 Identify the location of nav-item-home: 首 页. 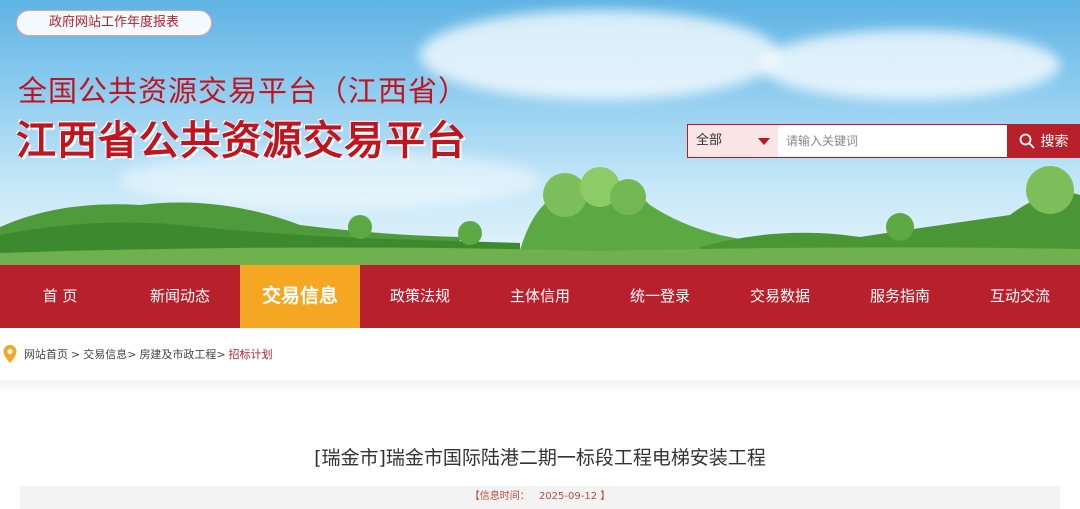
(60, 296).